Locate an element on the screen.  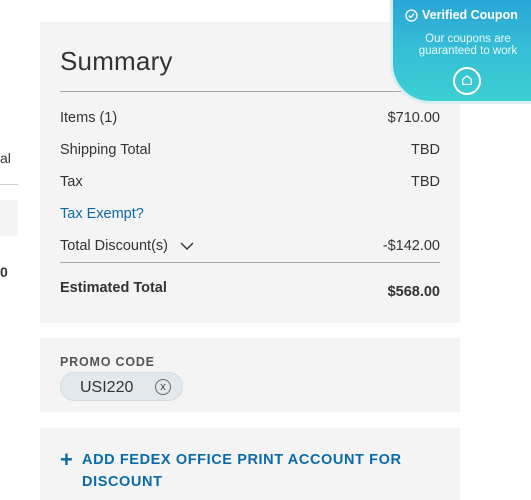
verified-coupon-heading: Verified Coupon is located at coordinates (468, 15).